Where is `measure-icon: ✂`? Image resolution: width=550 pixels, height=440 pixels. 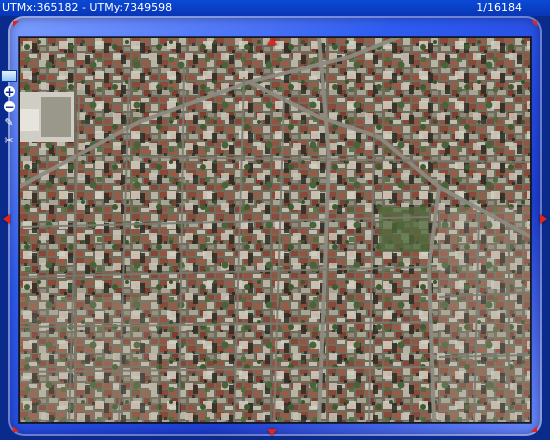
measure-icon: ✂ is located at coordinates (9, 141).